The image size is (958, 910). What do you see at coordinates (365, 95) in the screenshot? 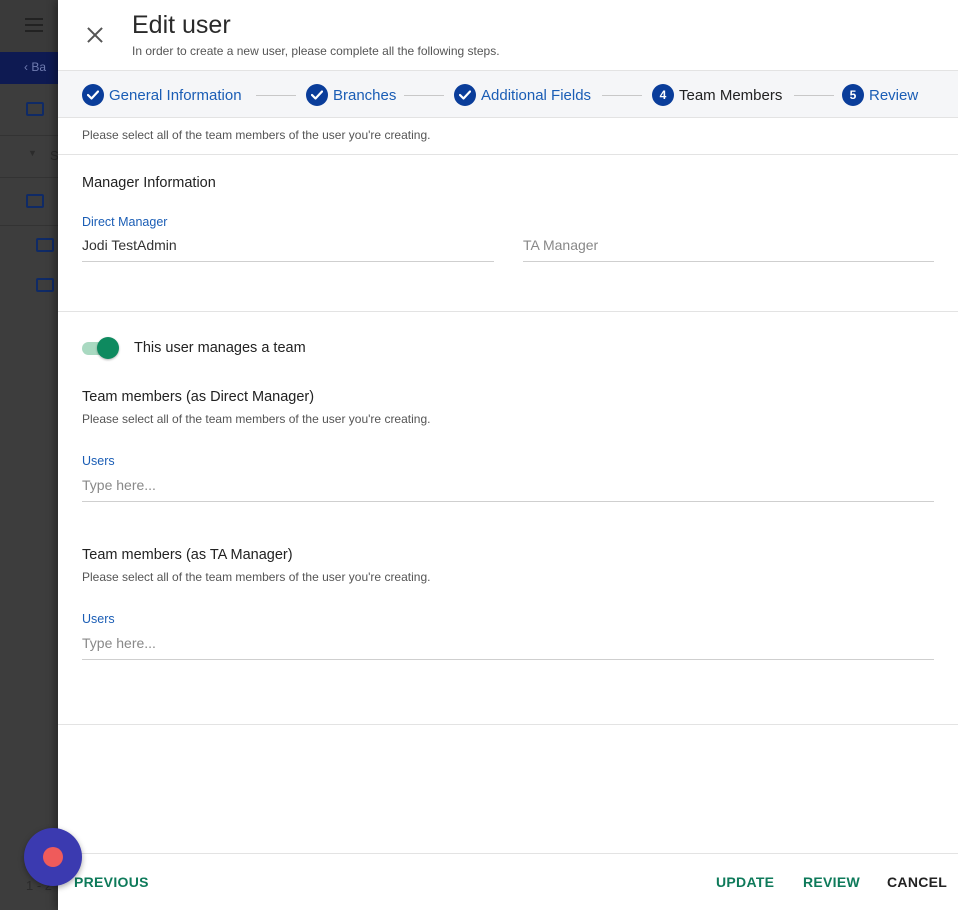
I see `step-label: Branches` at bounding box center [365, 95].